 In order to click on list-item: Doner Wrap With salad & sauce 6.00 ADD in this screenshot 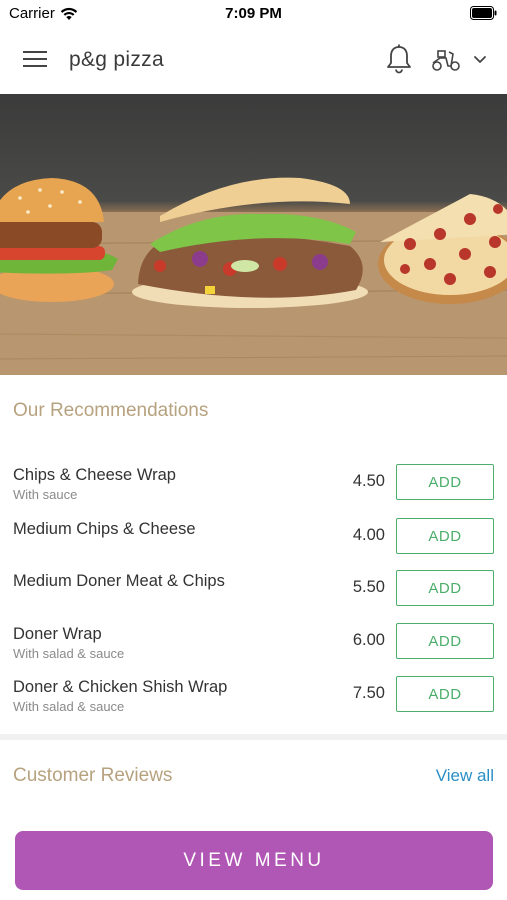, I will do `click(253, 648)`.